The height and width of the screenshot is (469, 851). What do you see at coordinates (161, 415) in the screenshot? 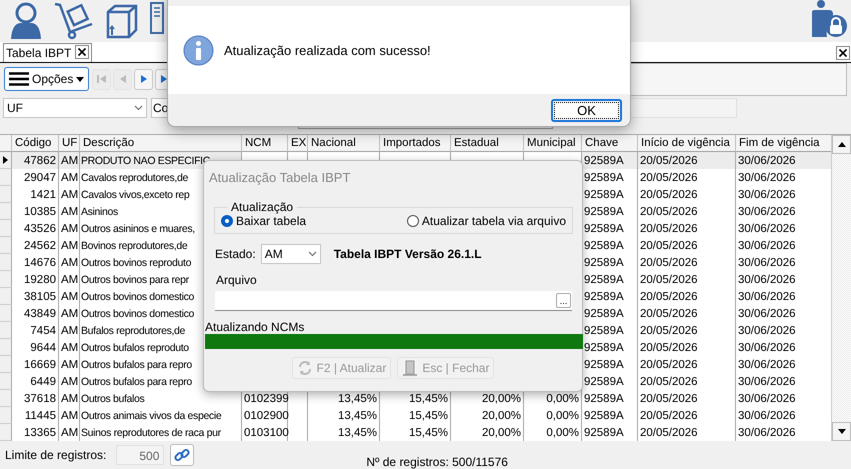
I see `table-cell: Outros animais vivos da especie` at bounding box center [161, 415].